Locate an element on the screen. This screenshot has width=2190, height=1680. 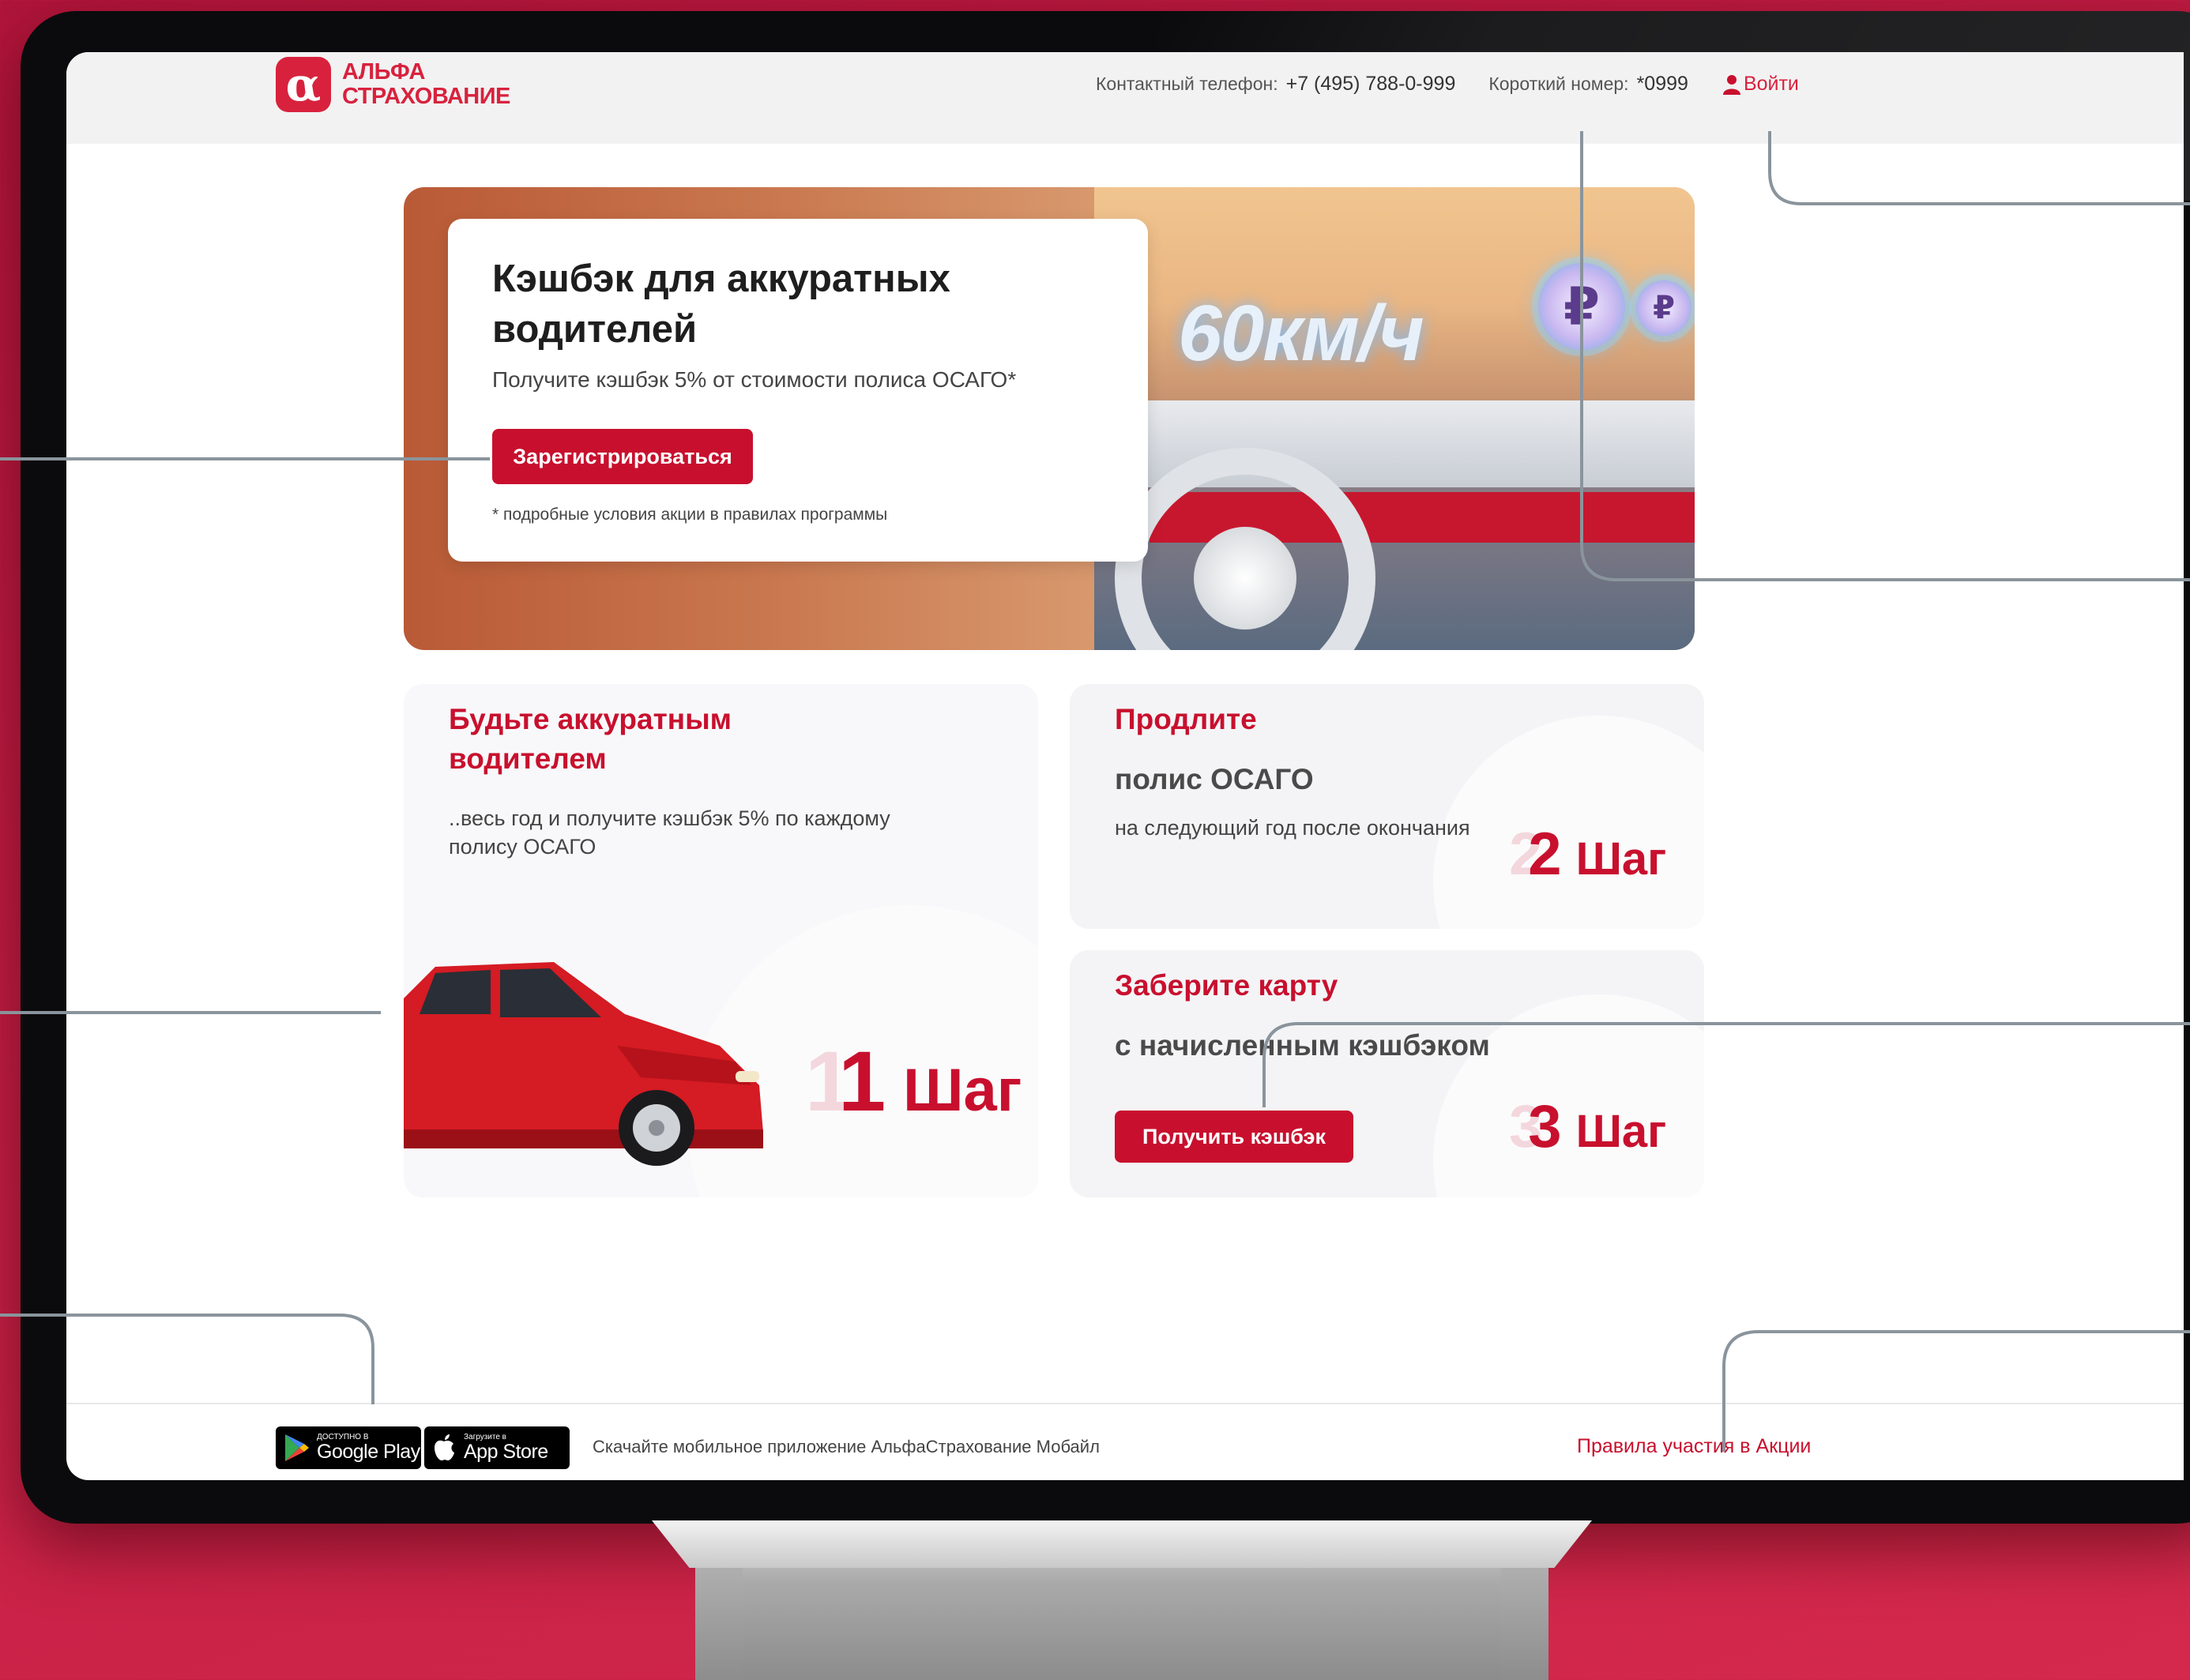
login-link: Войти is located at coordinates (1760, 84).